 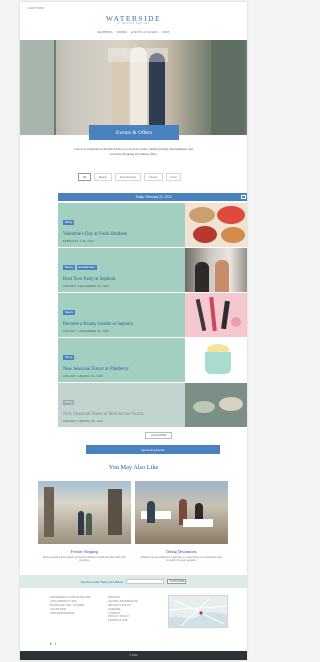 What do you see at coordinates (145, 581) in the screenshot?
I see `newsletter-email-input` at bounding box center [145, 581].